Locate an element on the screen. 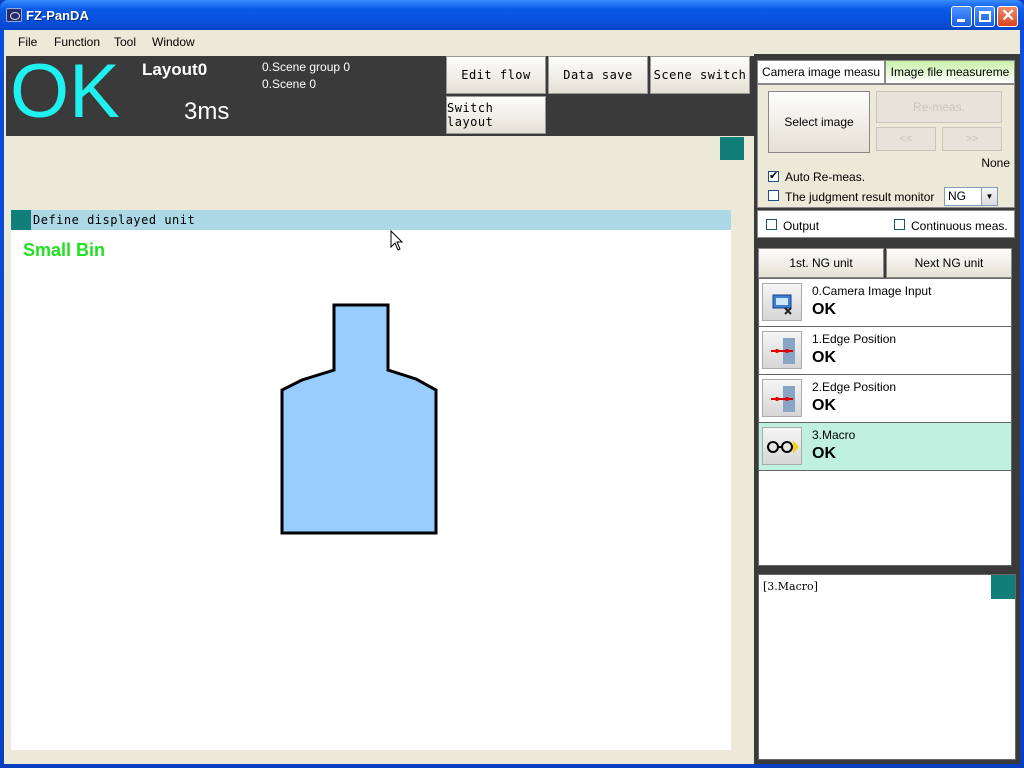 This screenshot has height=768, width=1024. maximize-icon is located at coordinates (985, 16).